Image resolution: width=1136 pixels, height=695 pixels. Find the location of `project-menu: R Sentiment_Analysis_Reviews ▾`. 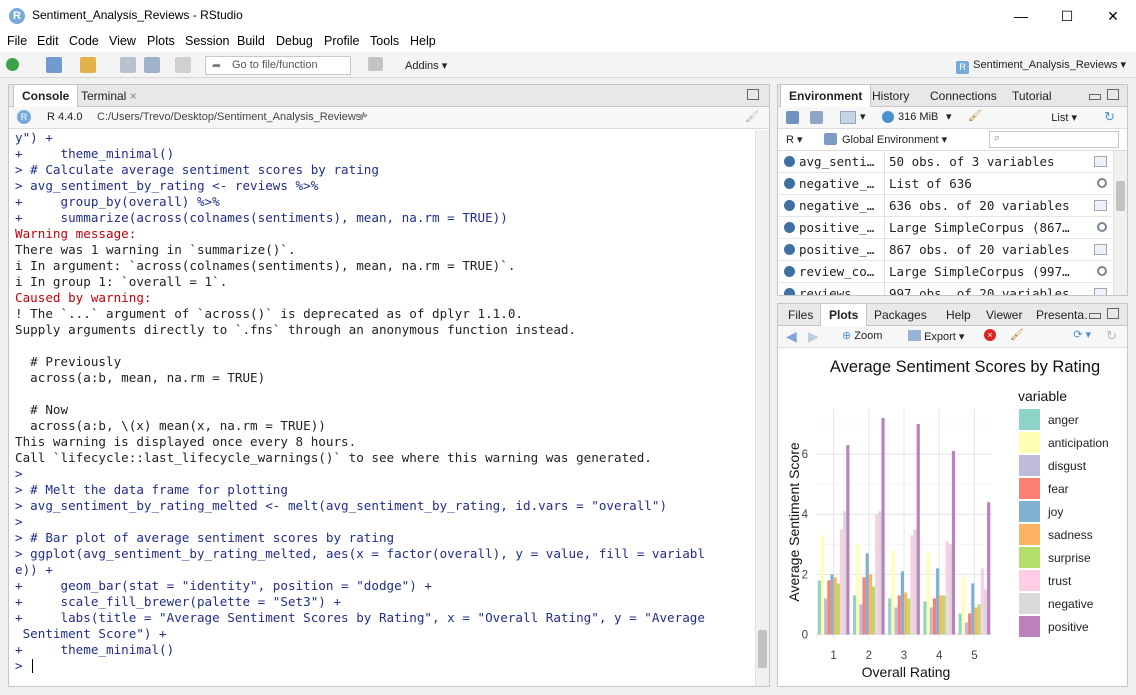

project-menu: R Sentiment_Analysis_Reviews ▾ is located at coordinates (1041, 66).